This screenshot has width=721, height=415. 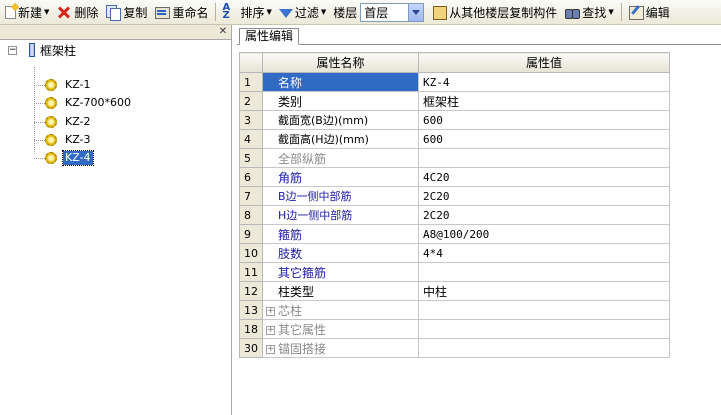 What do you see at coordinates (494, 12) in the screenshot?
I see `copy-from-floor-button: 从其他楼层复制构件` at bounding box center [494, 12].